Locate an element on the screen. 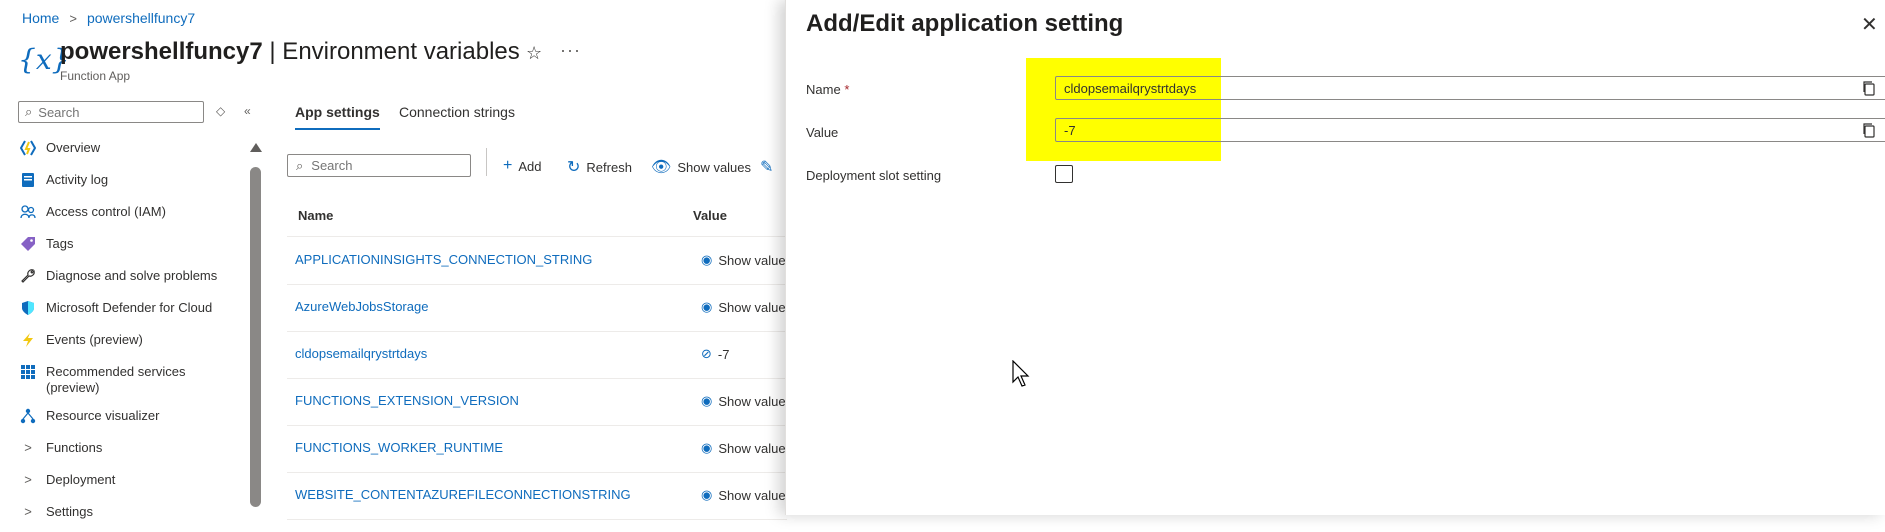  grid-icon is located at coordinates (28, 372).